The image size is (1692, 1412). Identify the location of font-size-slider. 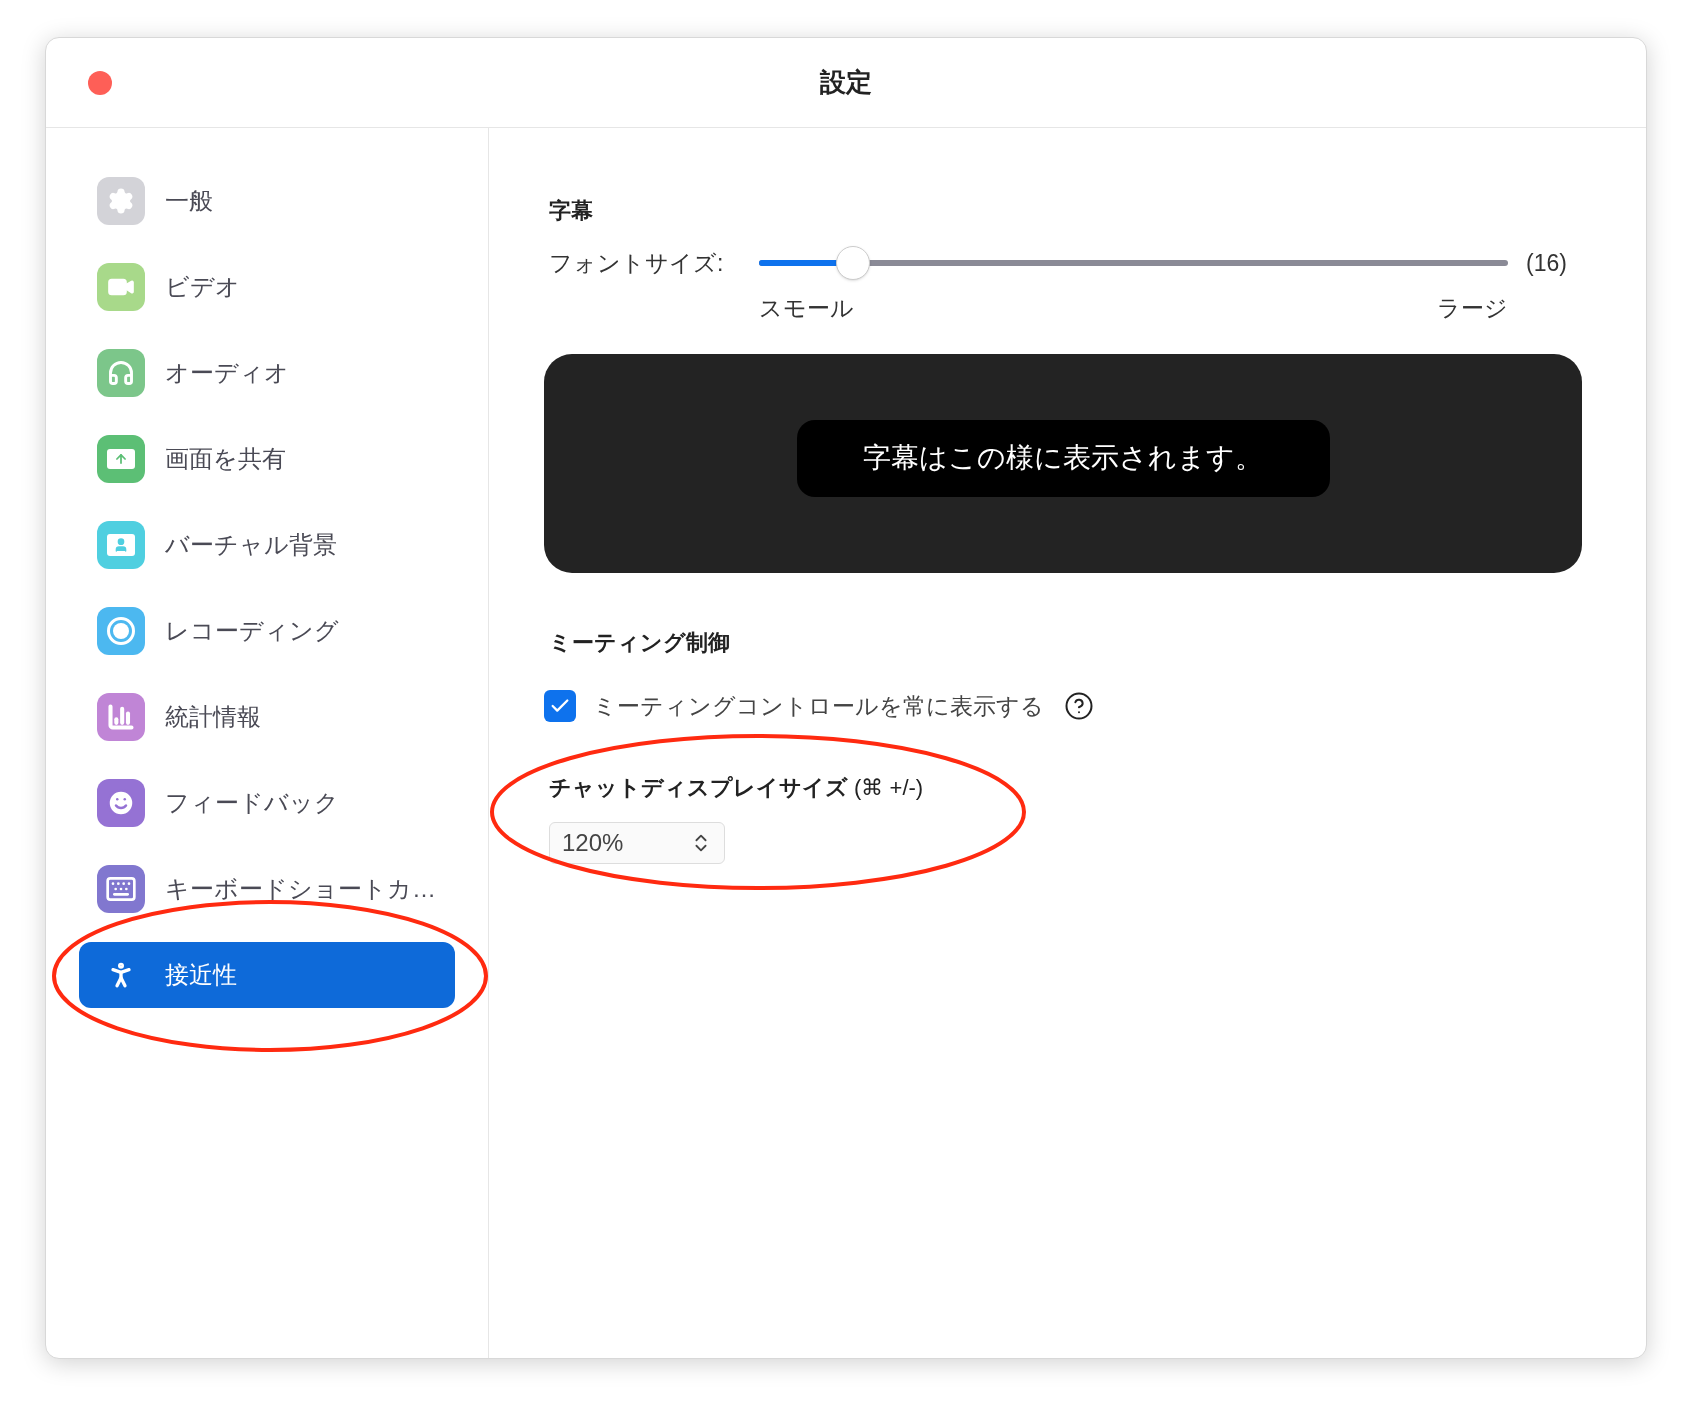
(1133, 263).